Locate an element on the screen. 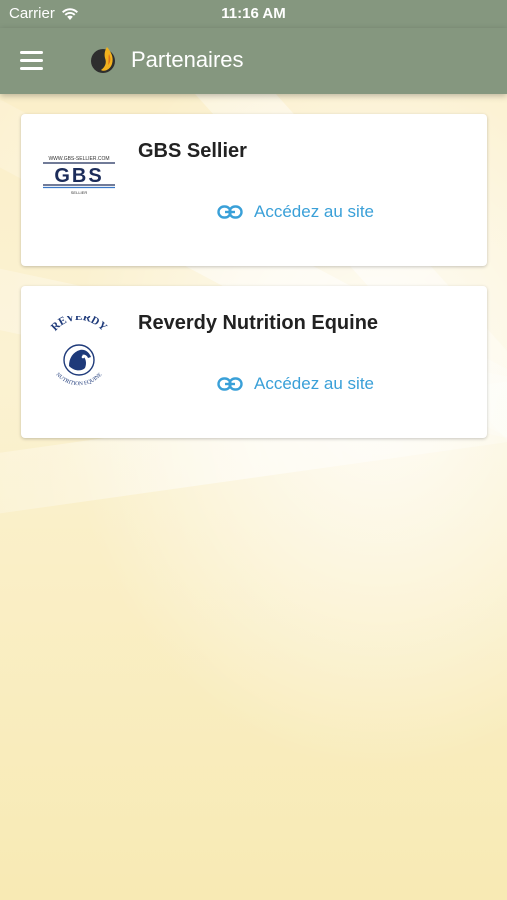 This screenshot has height=900, width=507. status-time: 11:16 AM is located at coordinates (253, 13).